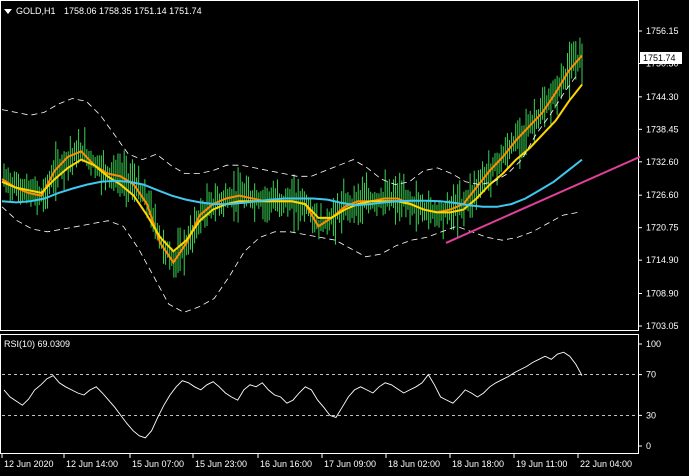 Image resolution: width=689 pixels, height=476 pixels. I want to click on rsi-tick-label: 0, so click(648, 446).